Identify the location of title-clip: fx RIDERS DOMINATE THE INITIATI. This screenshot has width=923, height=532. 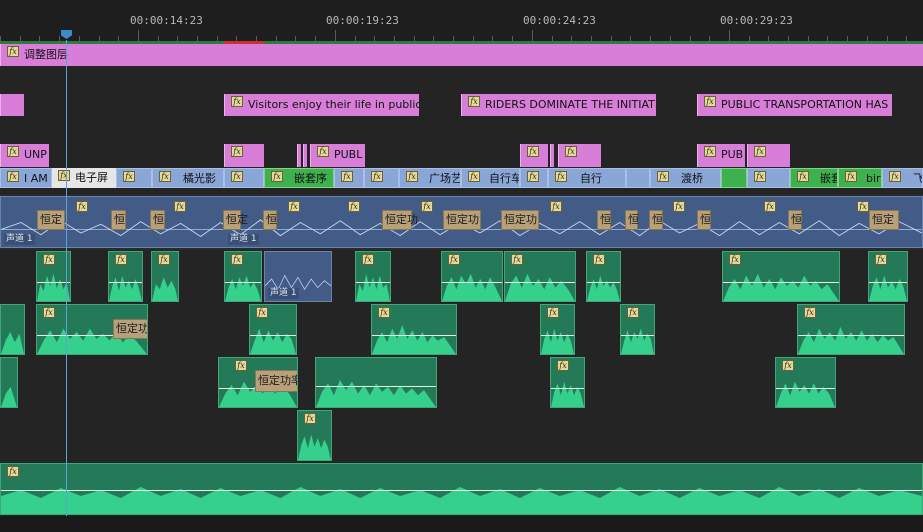
(558, 105).